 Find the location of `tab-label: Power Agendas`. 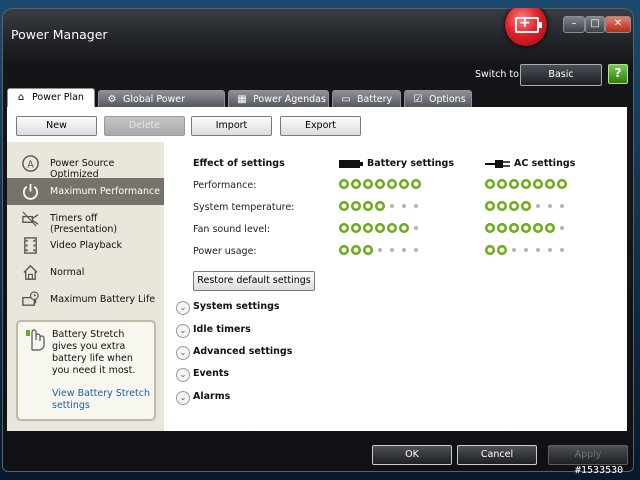

tab-label: Power Agendas is located at coordinates (289, 99).